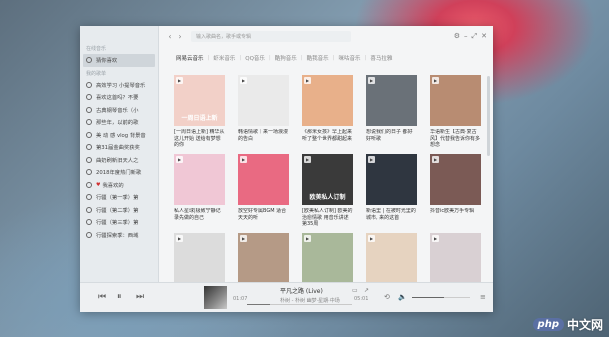  I want to click on sidebar-item-label: 行疆探索季：西域, so click(117, 235).